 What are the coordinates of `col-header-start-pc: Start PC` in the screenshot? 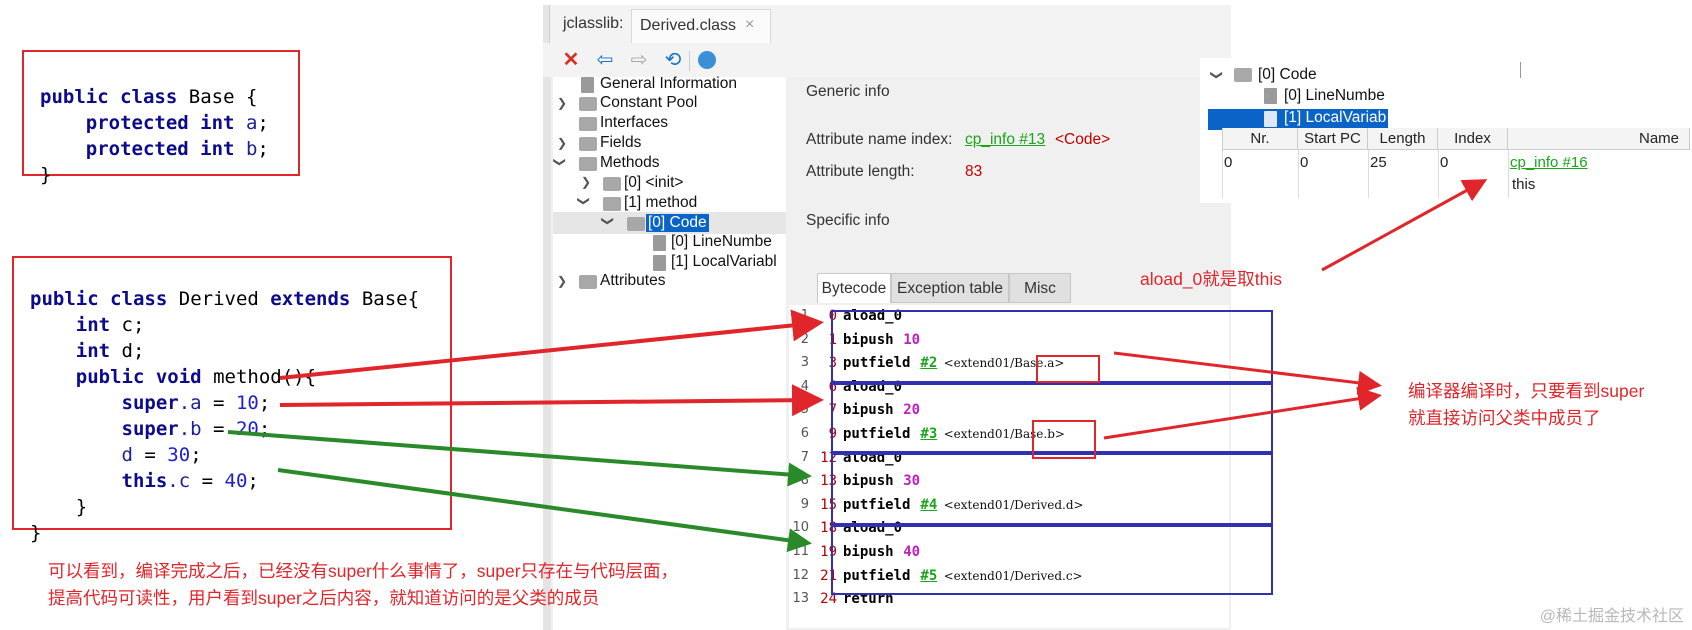 It's located at (1333, 139).